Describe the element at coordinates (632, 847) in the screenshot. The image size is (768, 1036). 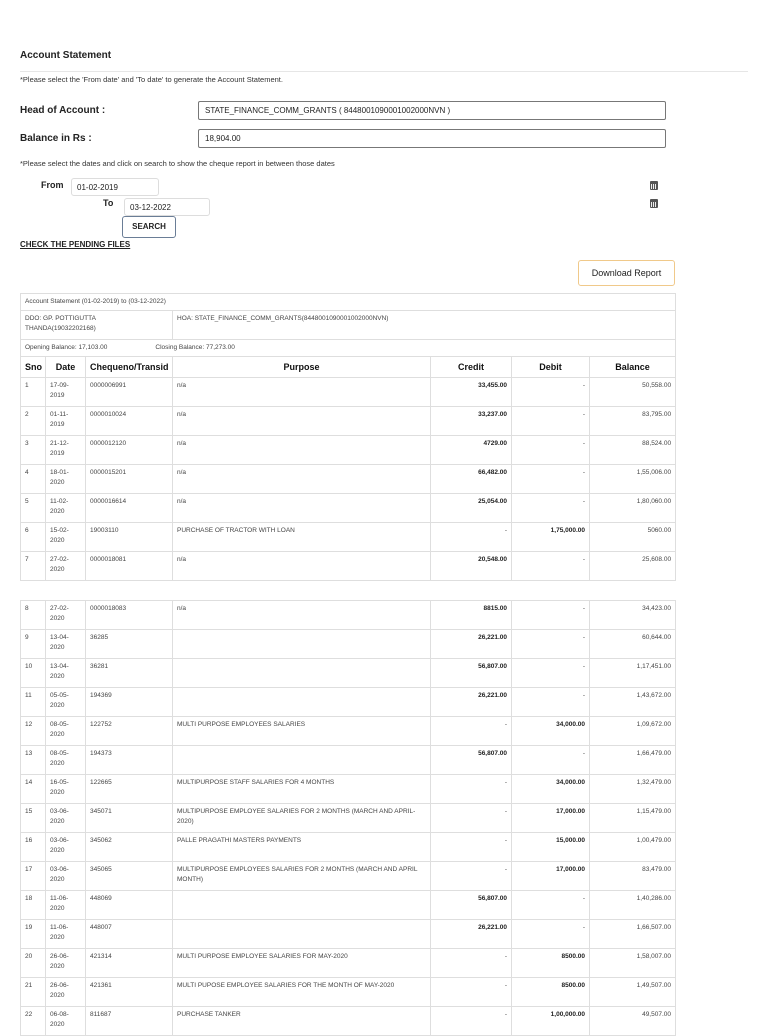
I see `cell-balance: 1,00,479.00` at that location.